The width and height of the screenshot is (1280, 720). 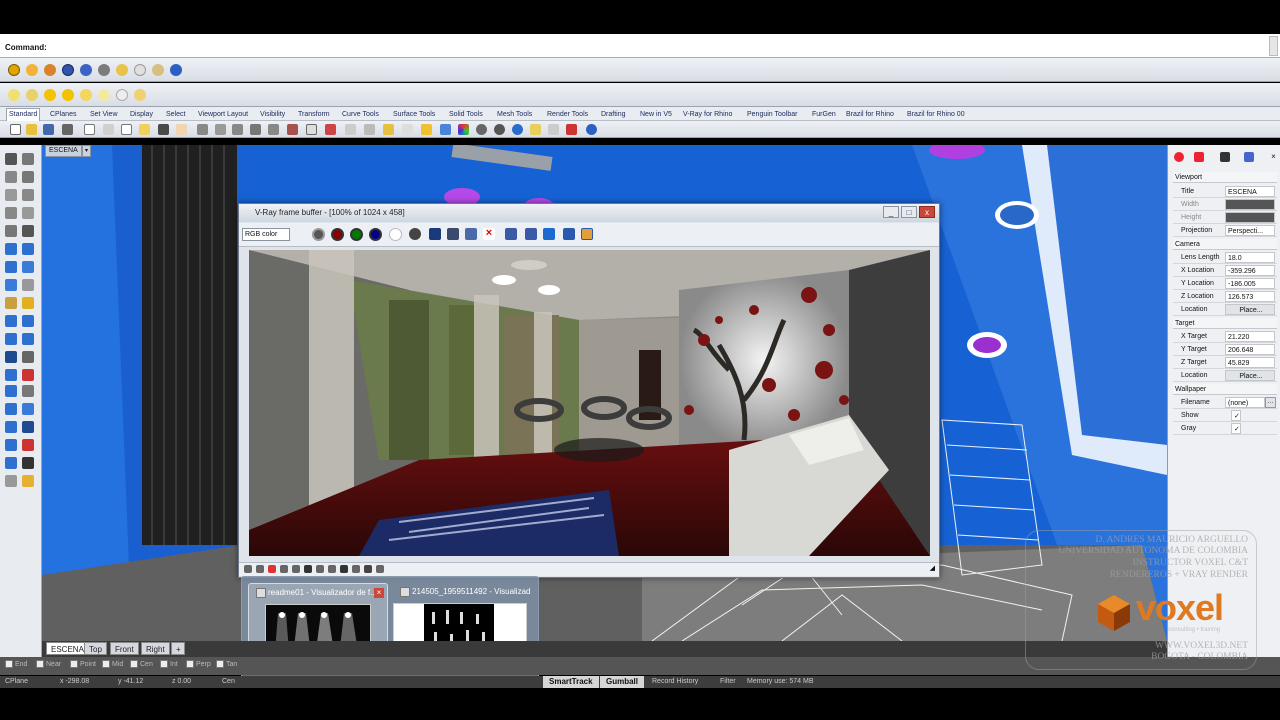 What do you see at coordinates (14, 95) in the screenshot?
I see `light-bulb-icon` at bounding box center [14, 95].